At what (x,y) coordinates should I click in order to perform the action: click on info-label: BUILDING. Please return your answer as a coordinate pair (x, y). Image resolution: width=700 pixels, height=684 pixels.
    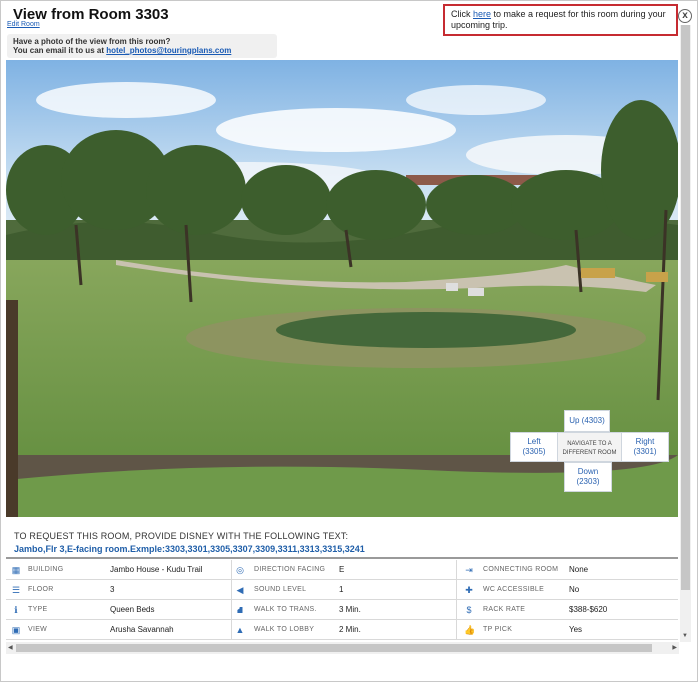
    Looking at the image, I should click on (46, 569).